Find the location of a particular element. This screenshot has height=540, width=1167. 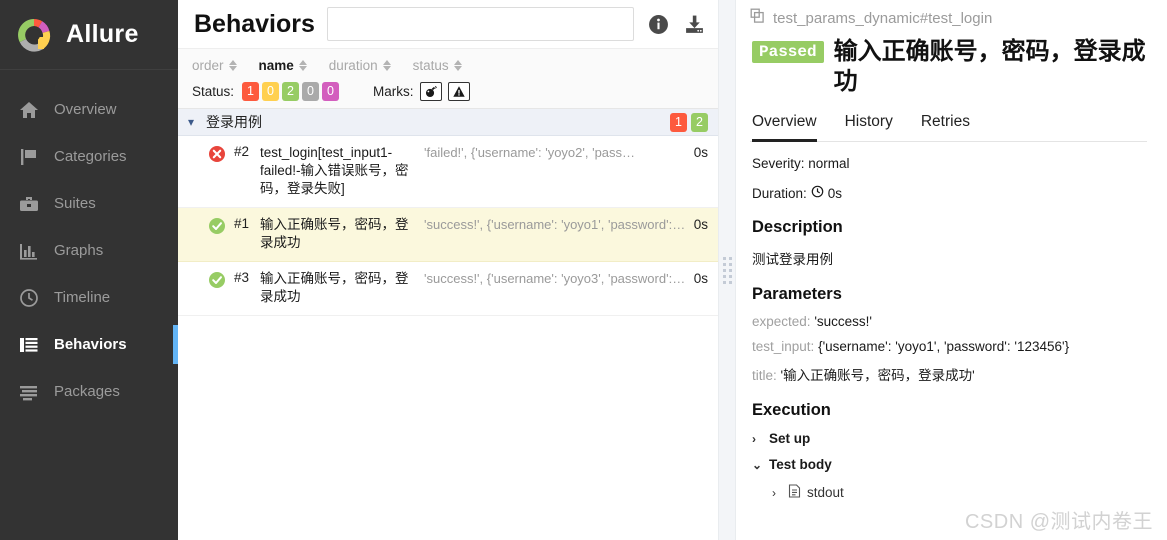

group-chip-failed: 1 is located at coordinates (678, 122).